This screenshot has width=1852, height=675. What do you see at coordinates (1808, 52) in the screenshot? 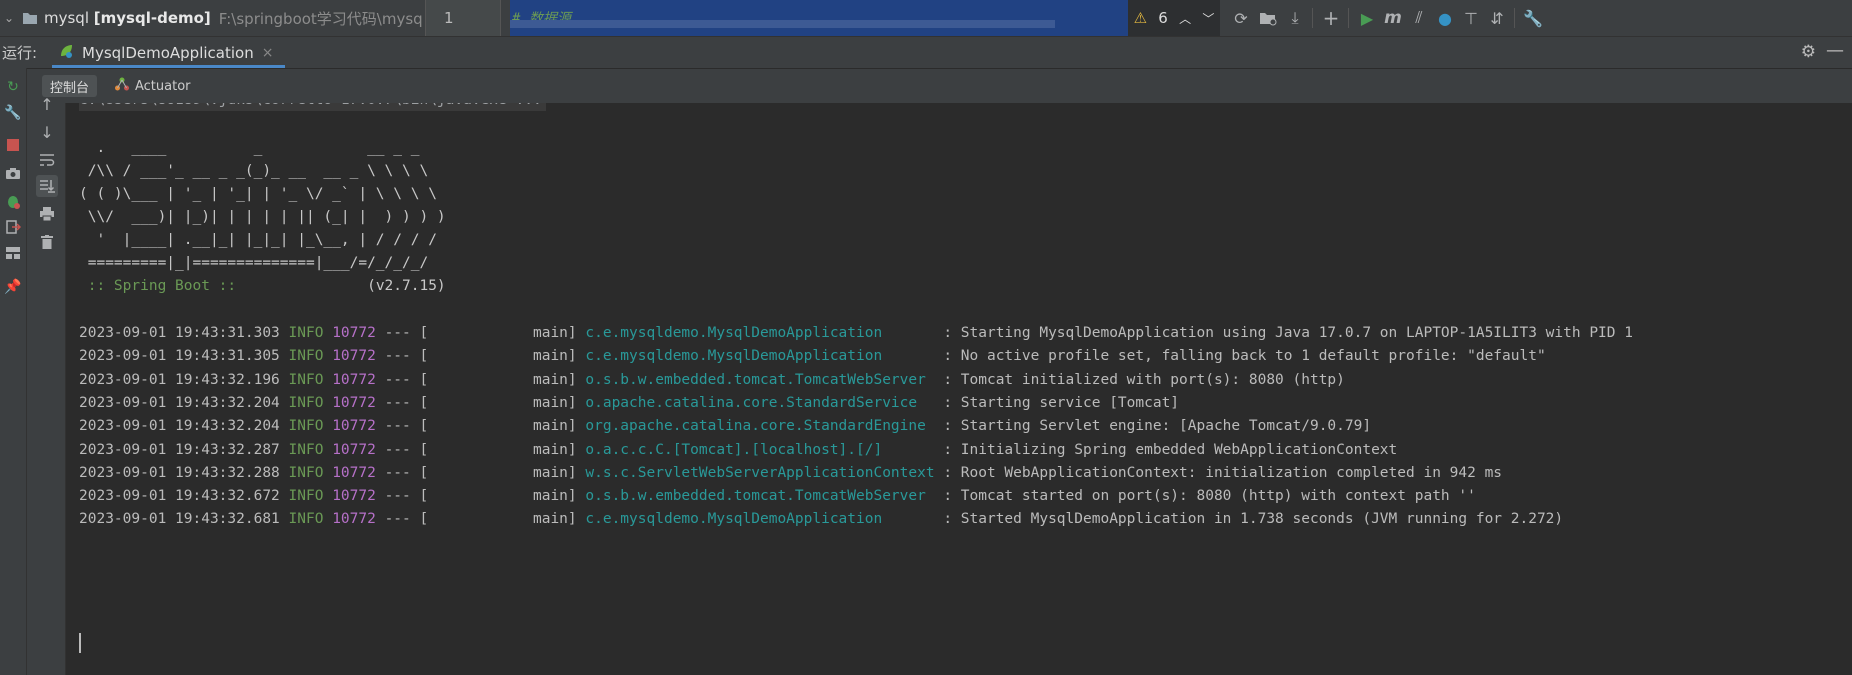
I see `gear-icon: ⚙` at bounding box center [1808, 52].